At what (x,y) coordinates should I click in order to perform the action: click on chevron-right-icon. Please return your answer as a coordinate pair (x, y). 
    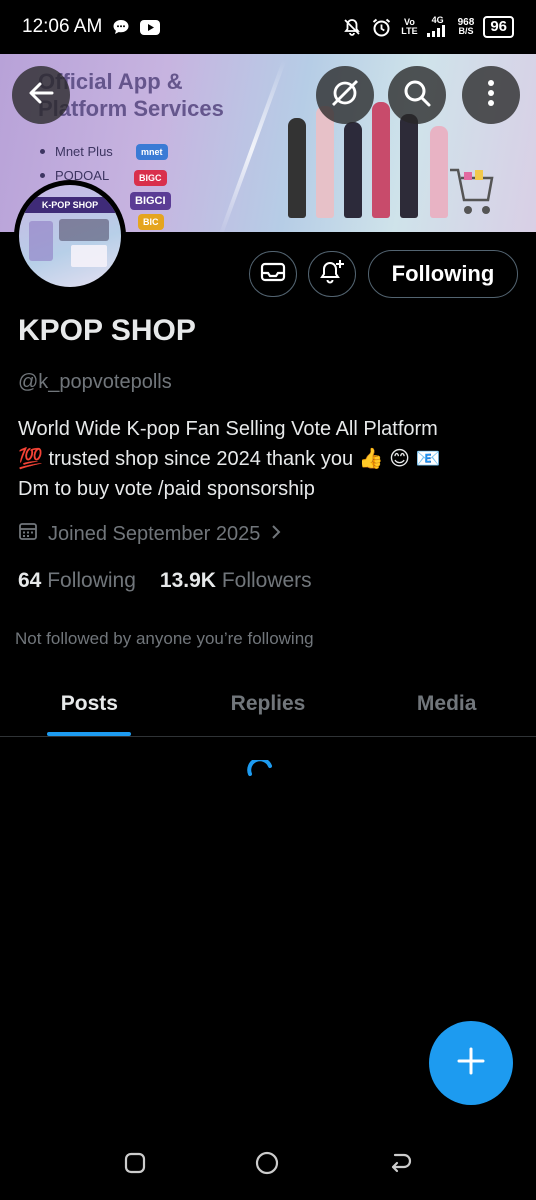
    Looking at the image, I should click on (276, 534).